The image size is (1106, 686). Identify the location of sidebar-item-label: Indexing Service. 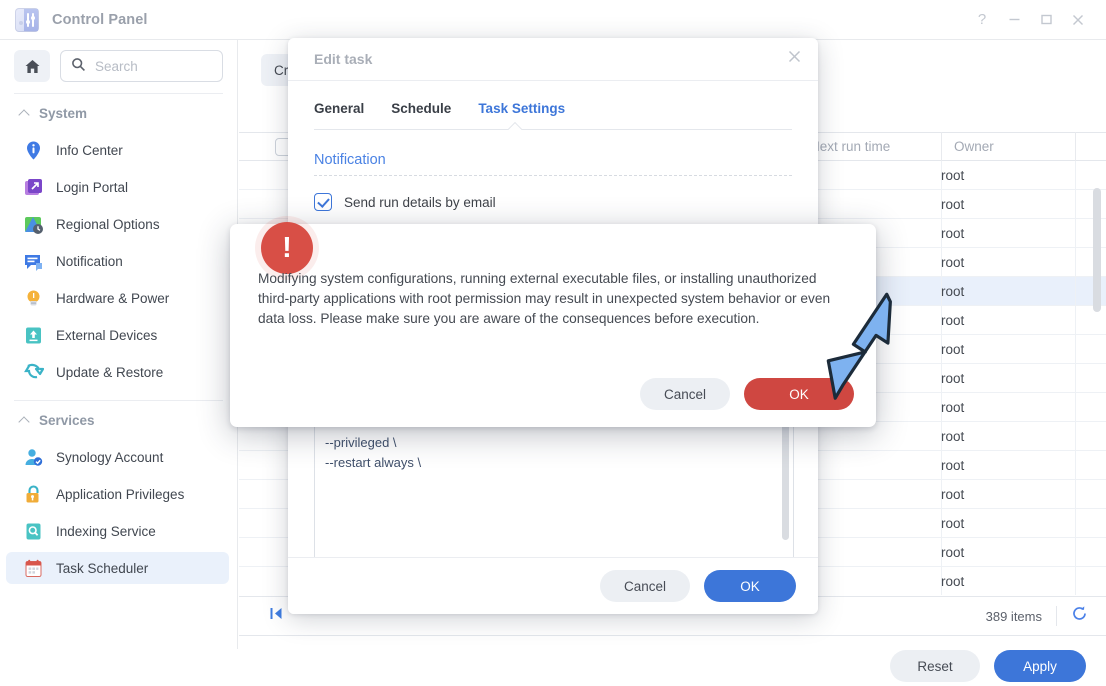
(106, 531).